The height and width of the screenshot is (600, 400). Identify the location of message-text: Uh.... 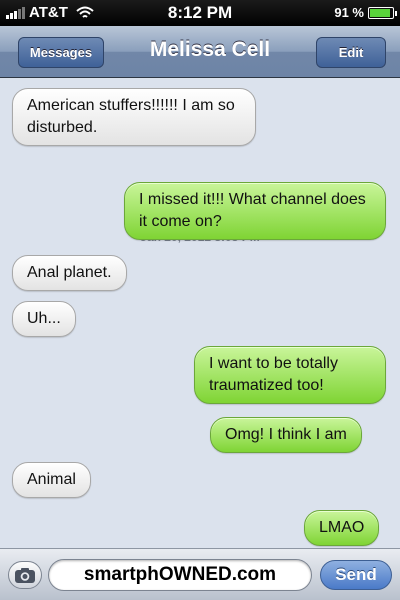
(44, 318).